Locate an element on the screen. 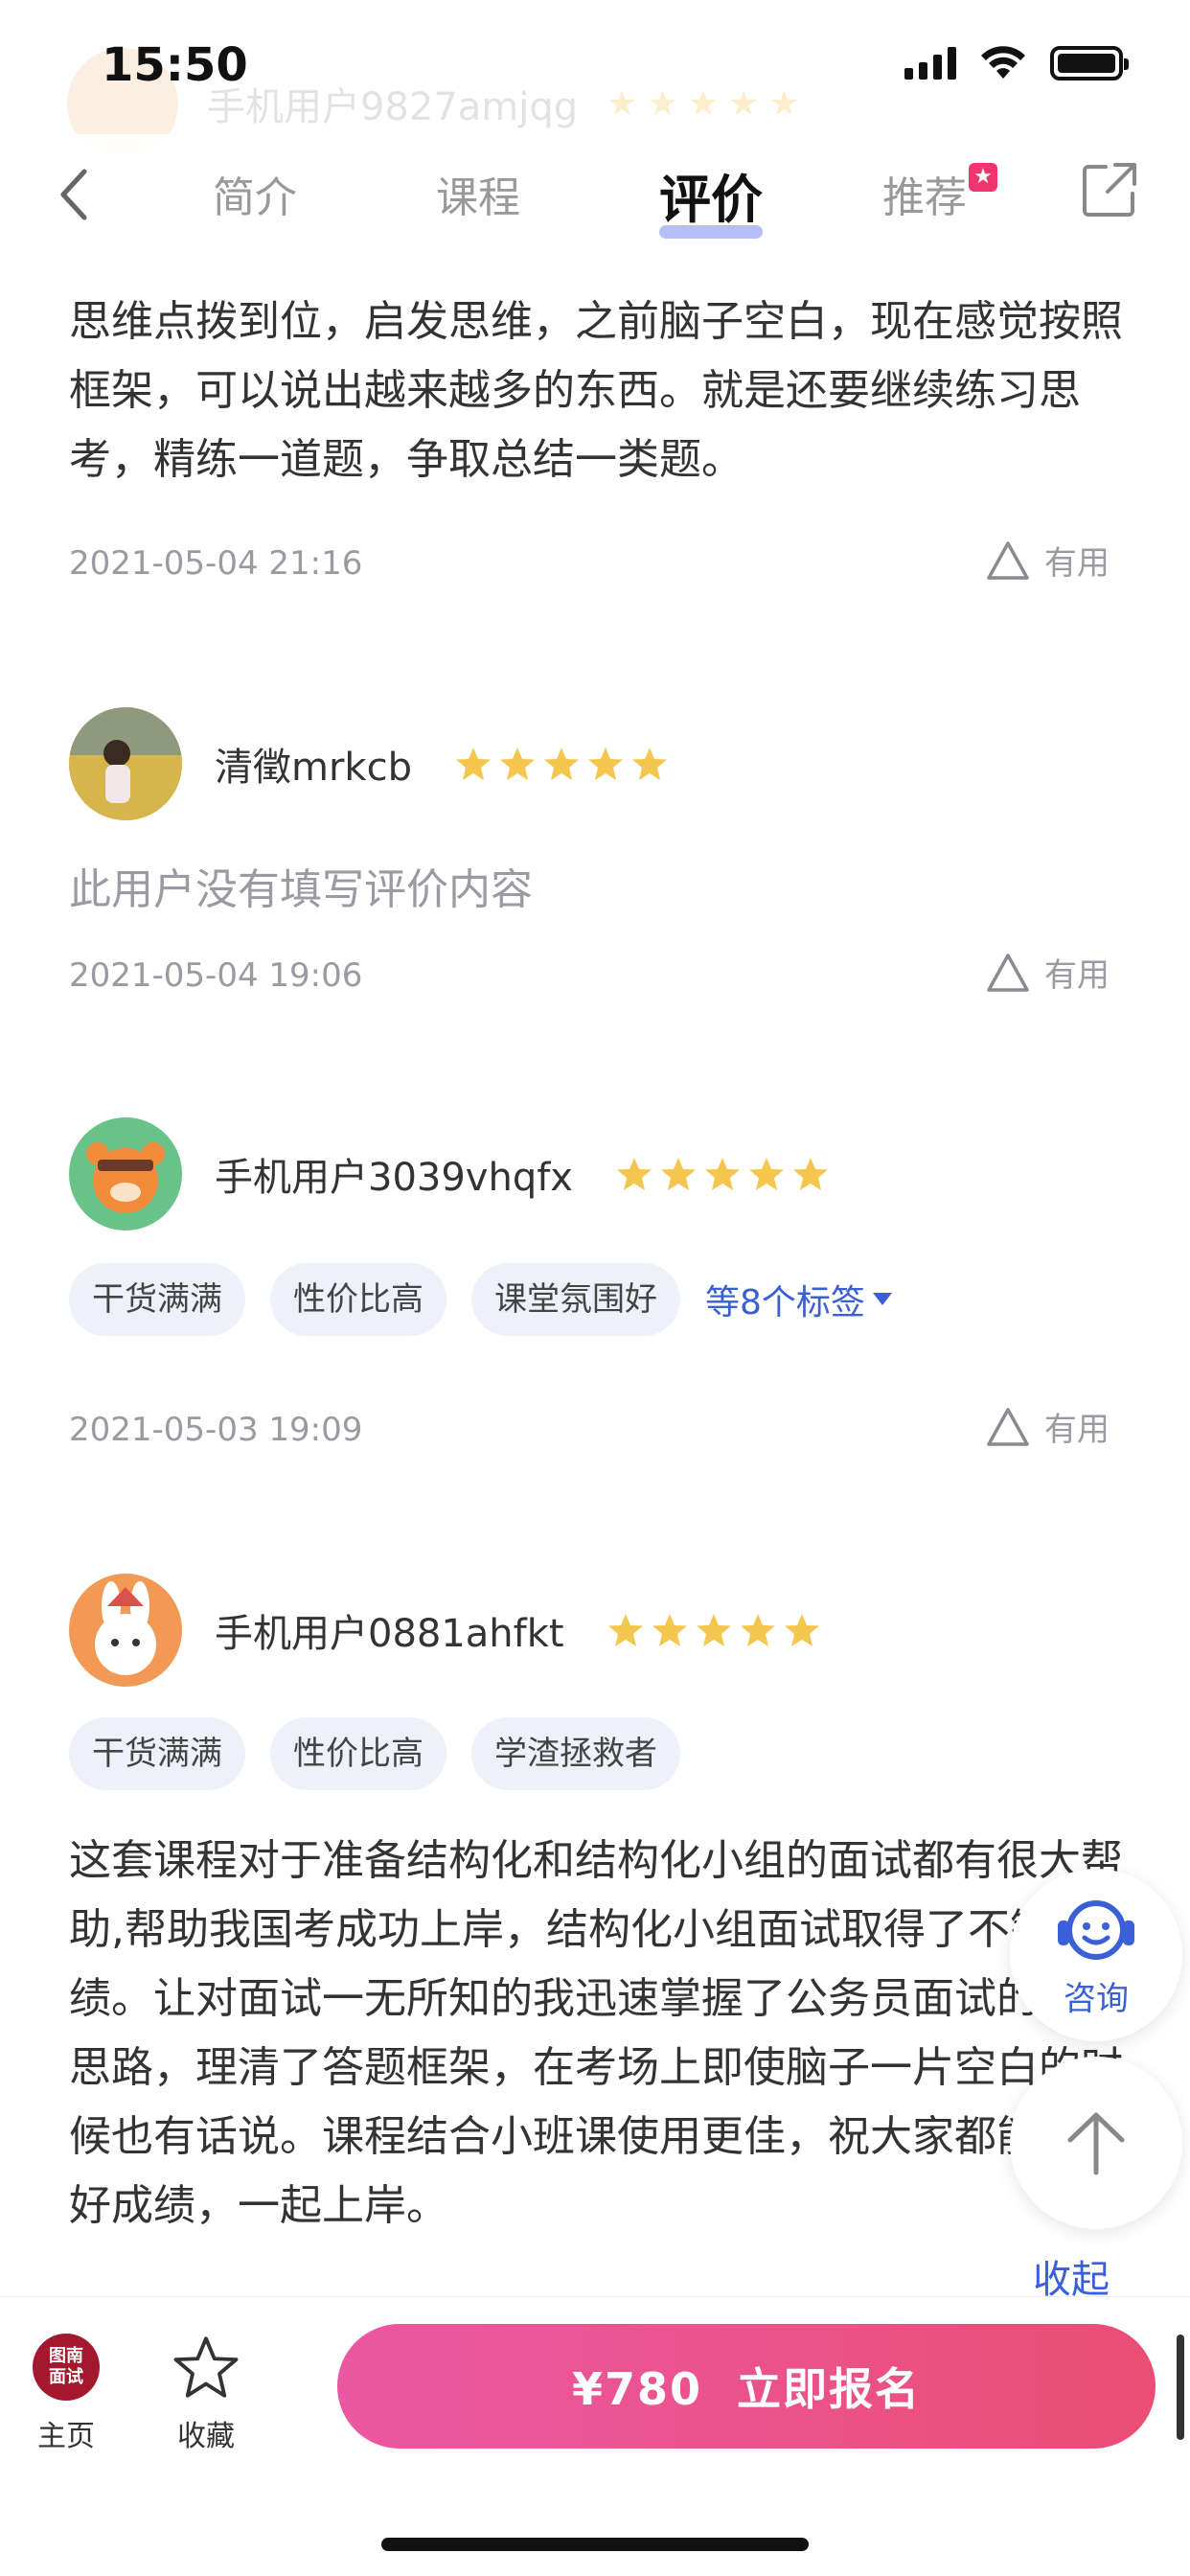 The width and height of the screenshot is (1190, 2576). status-icons is located at coordinates (1016, 63).